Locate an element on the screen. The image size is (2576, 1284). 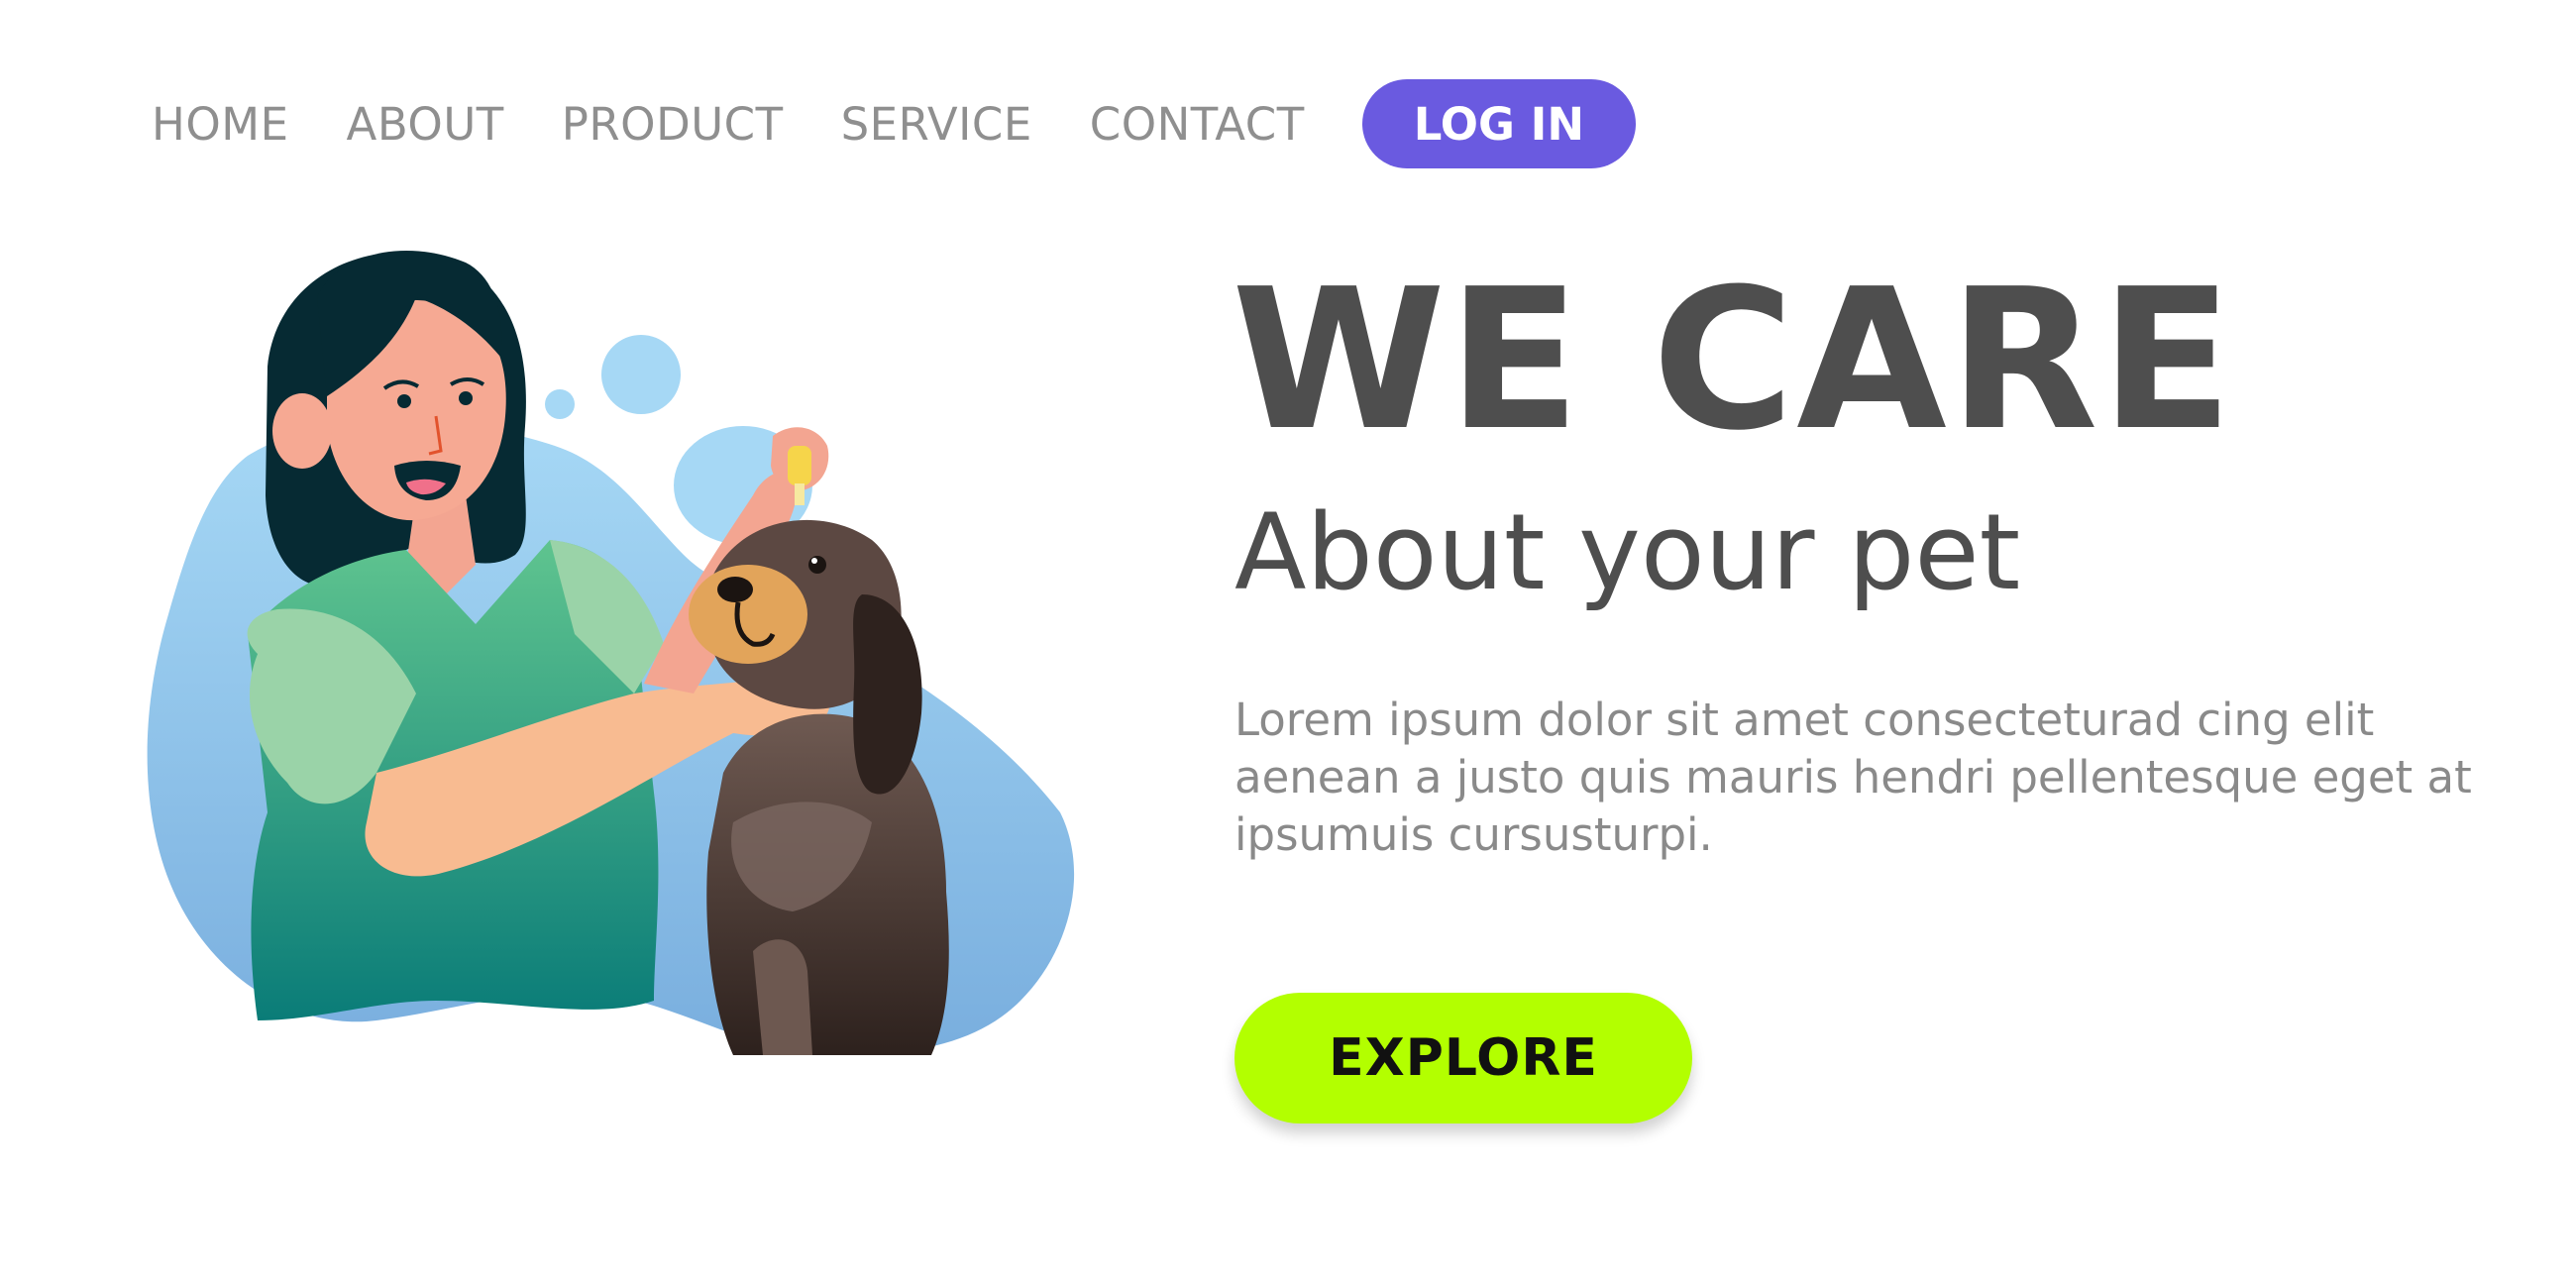
hero-title: WE CARE is located at coordinates (1734, 361).